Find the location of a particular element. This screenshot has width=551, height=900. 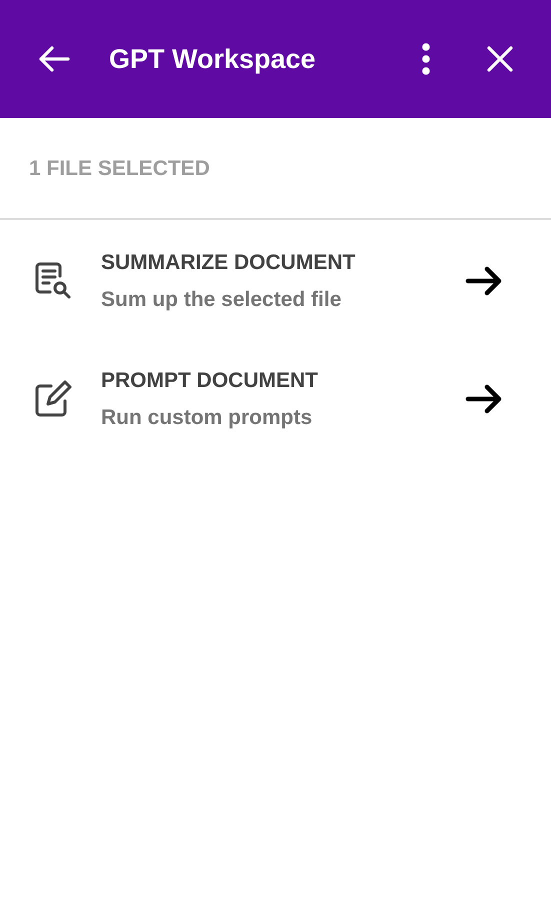

document-search-icon is located at coordinates (53, 281).